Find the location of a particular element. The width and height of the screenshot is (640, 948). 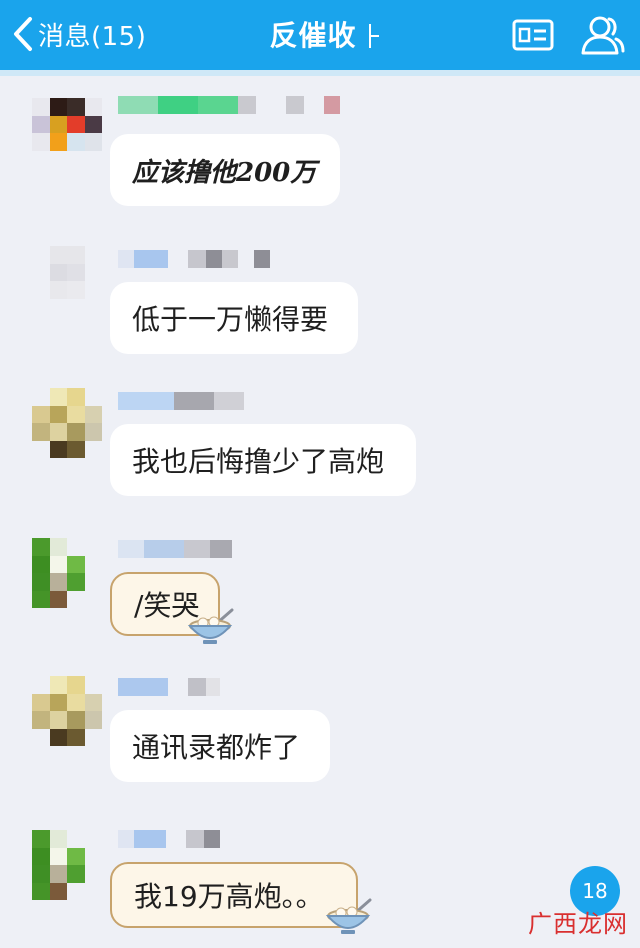

watermark: 广西龙网 is located at coordinates (578, 921).